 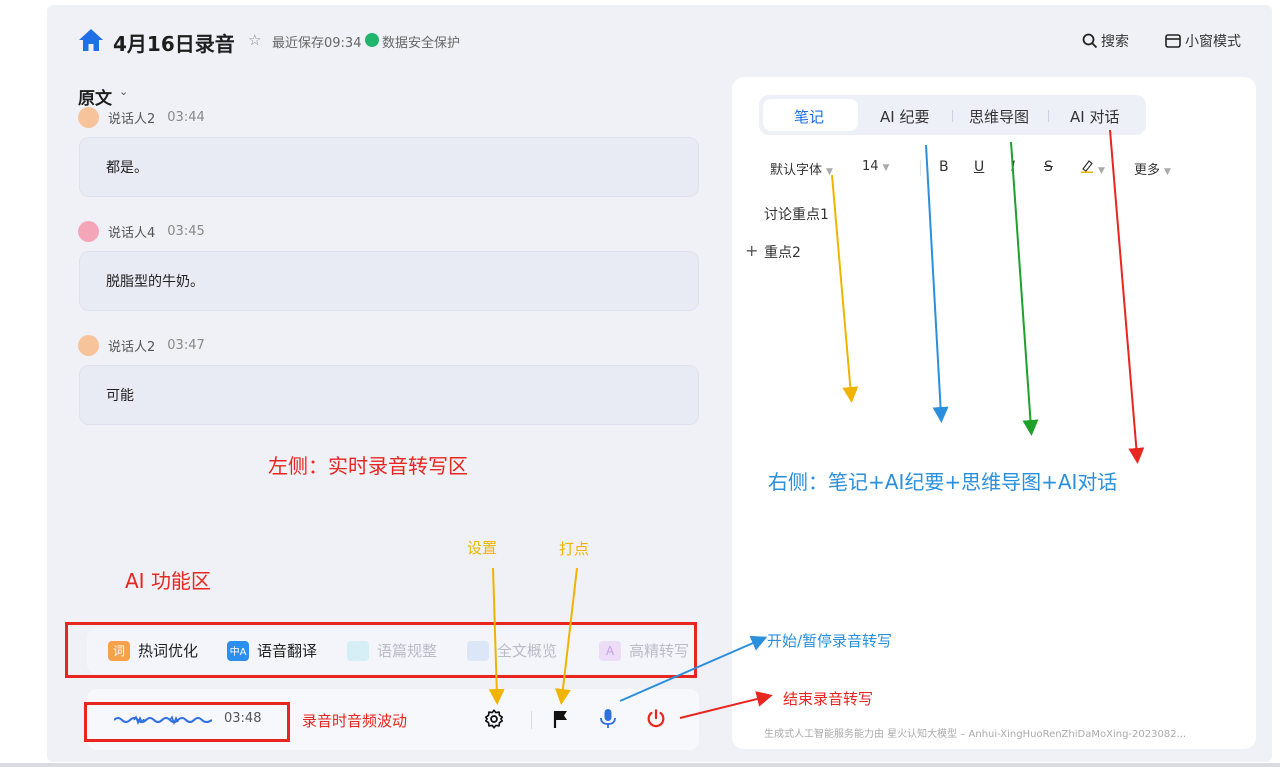 I want to click on mini-window-button: 小窗模式, so click(x=1203, y=41).